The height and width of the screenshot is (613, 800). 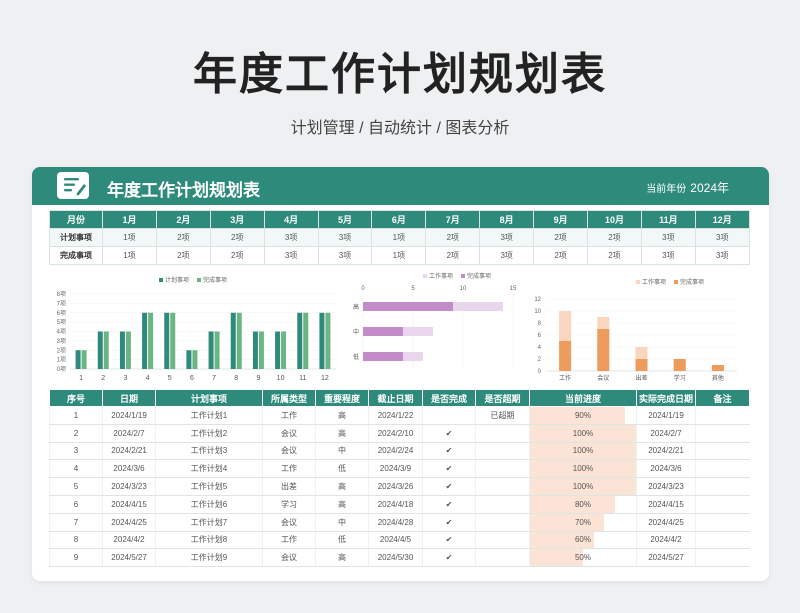 What do you see at coordinates (342, 451) in the screenshot?
I see `cell-priority: 中` at bounding box center [342, 451].